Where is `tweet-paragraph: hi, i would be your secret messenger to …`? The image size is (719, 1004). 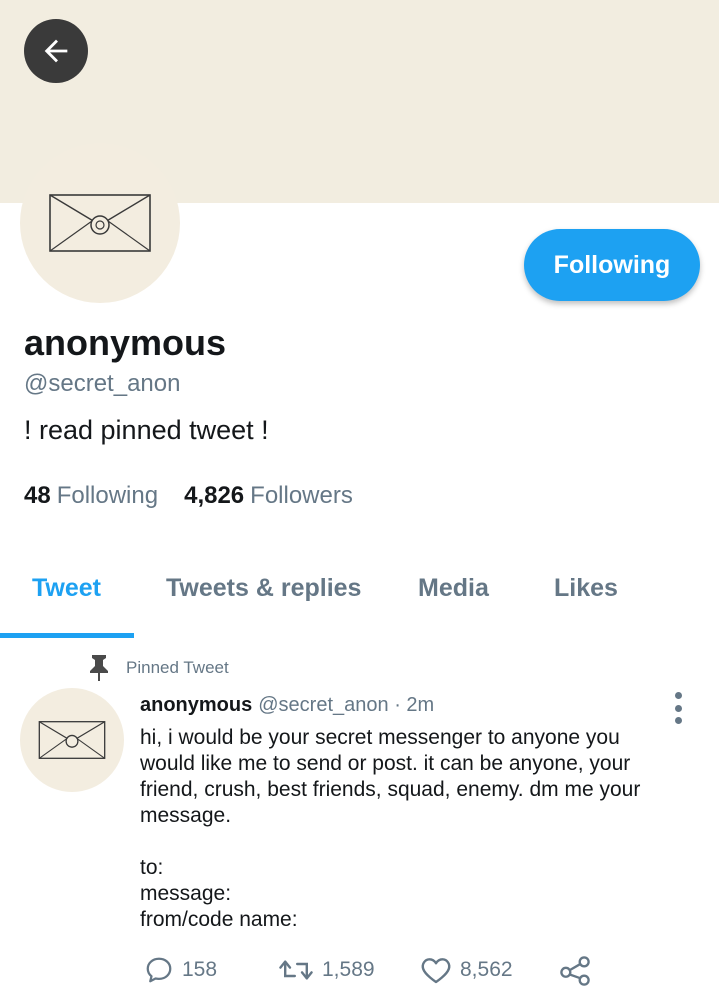
tweet-paragraph: hi, i would be your secret messenger to … is located at coordinates (390, 776).